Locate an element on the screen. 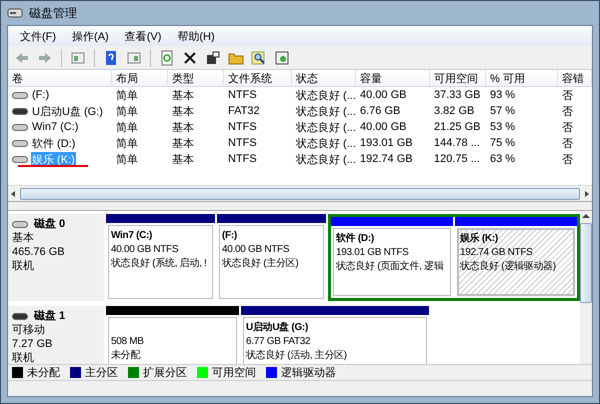  partition-block: (F:) 40.00 GB NTFS 状态良好 (主分区) is located at coordinates (271, 257).